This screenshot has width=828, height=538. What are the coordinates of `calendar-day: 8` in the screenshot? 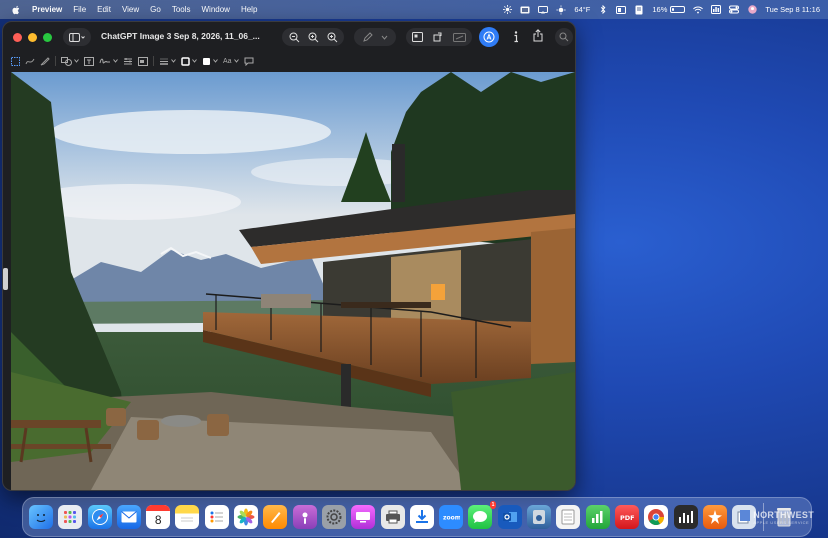 It's located at (158, 519).